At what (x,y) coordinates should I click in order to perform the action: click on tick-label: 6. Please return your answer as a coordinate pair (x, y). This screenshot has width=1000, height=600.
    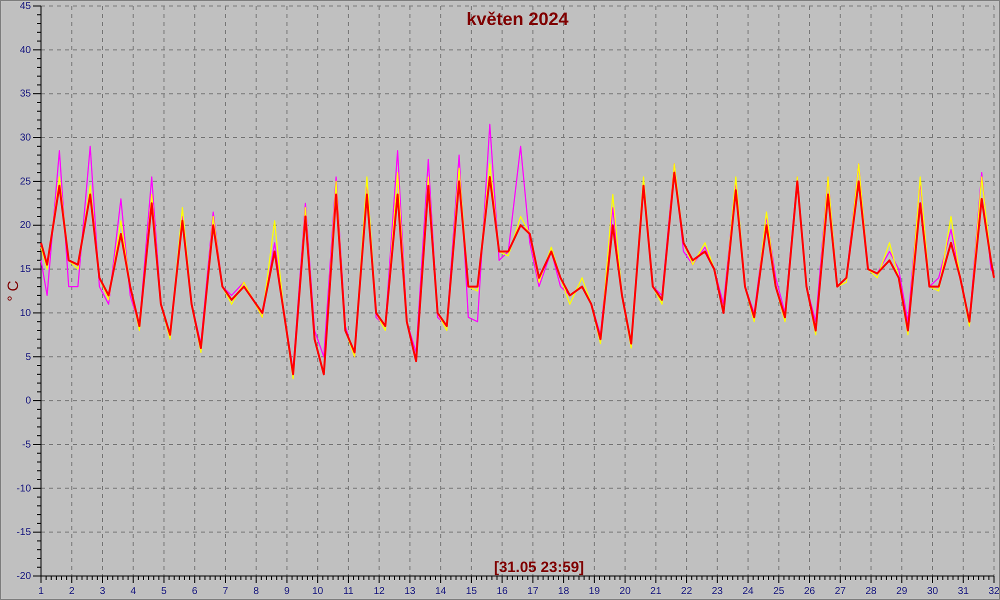
    Looking at the image, I should click on (195, 591).